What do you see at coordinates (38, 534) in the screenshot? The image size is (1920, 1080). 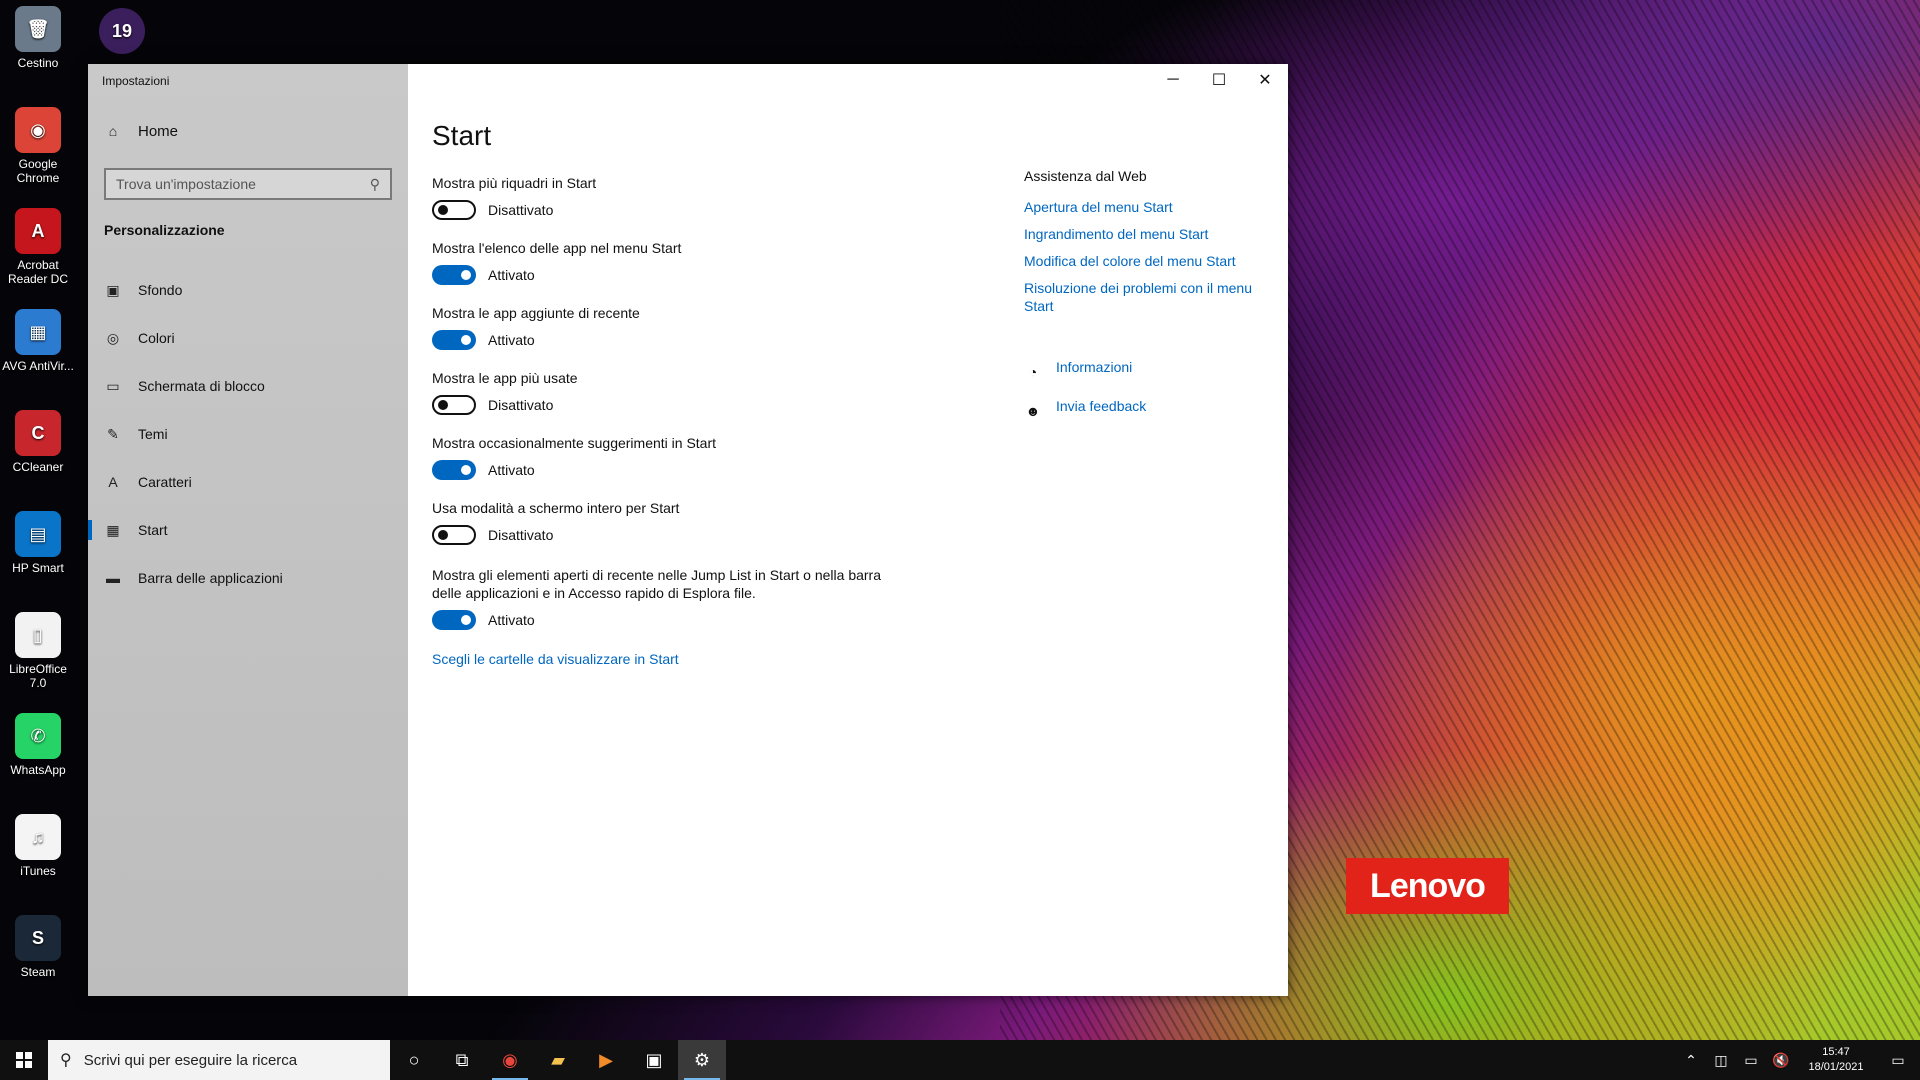 I see `app-icon: ▤` at bounding box center [38, 534].